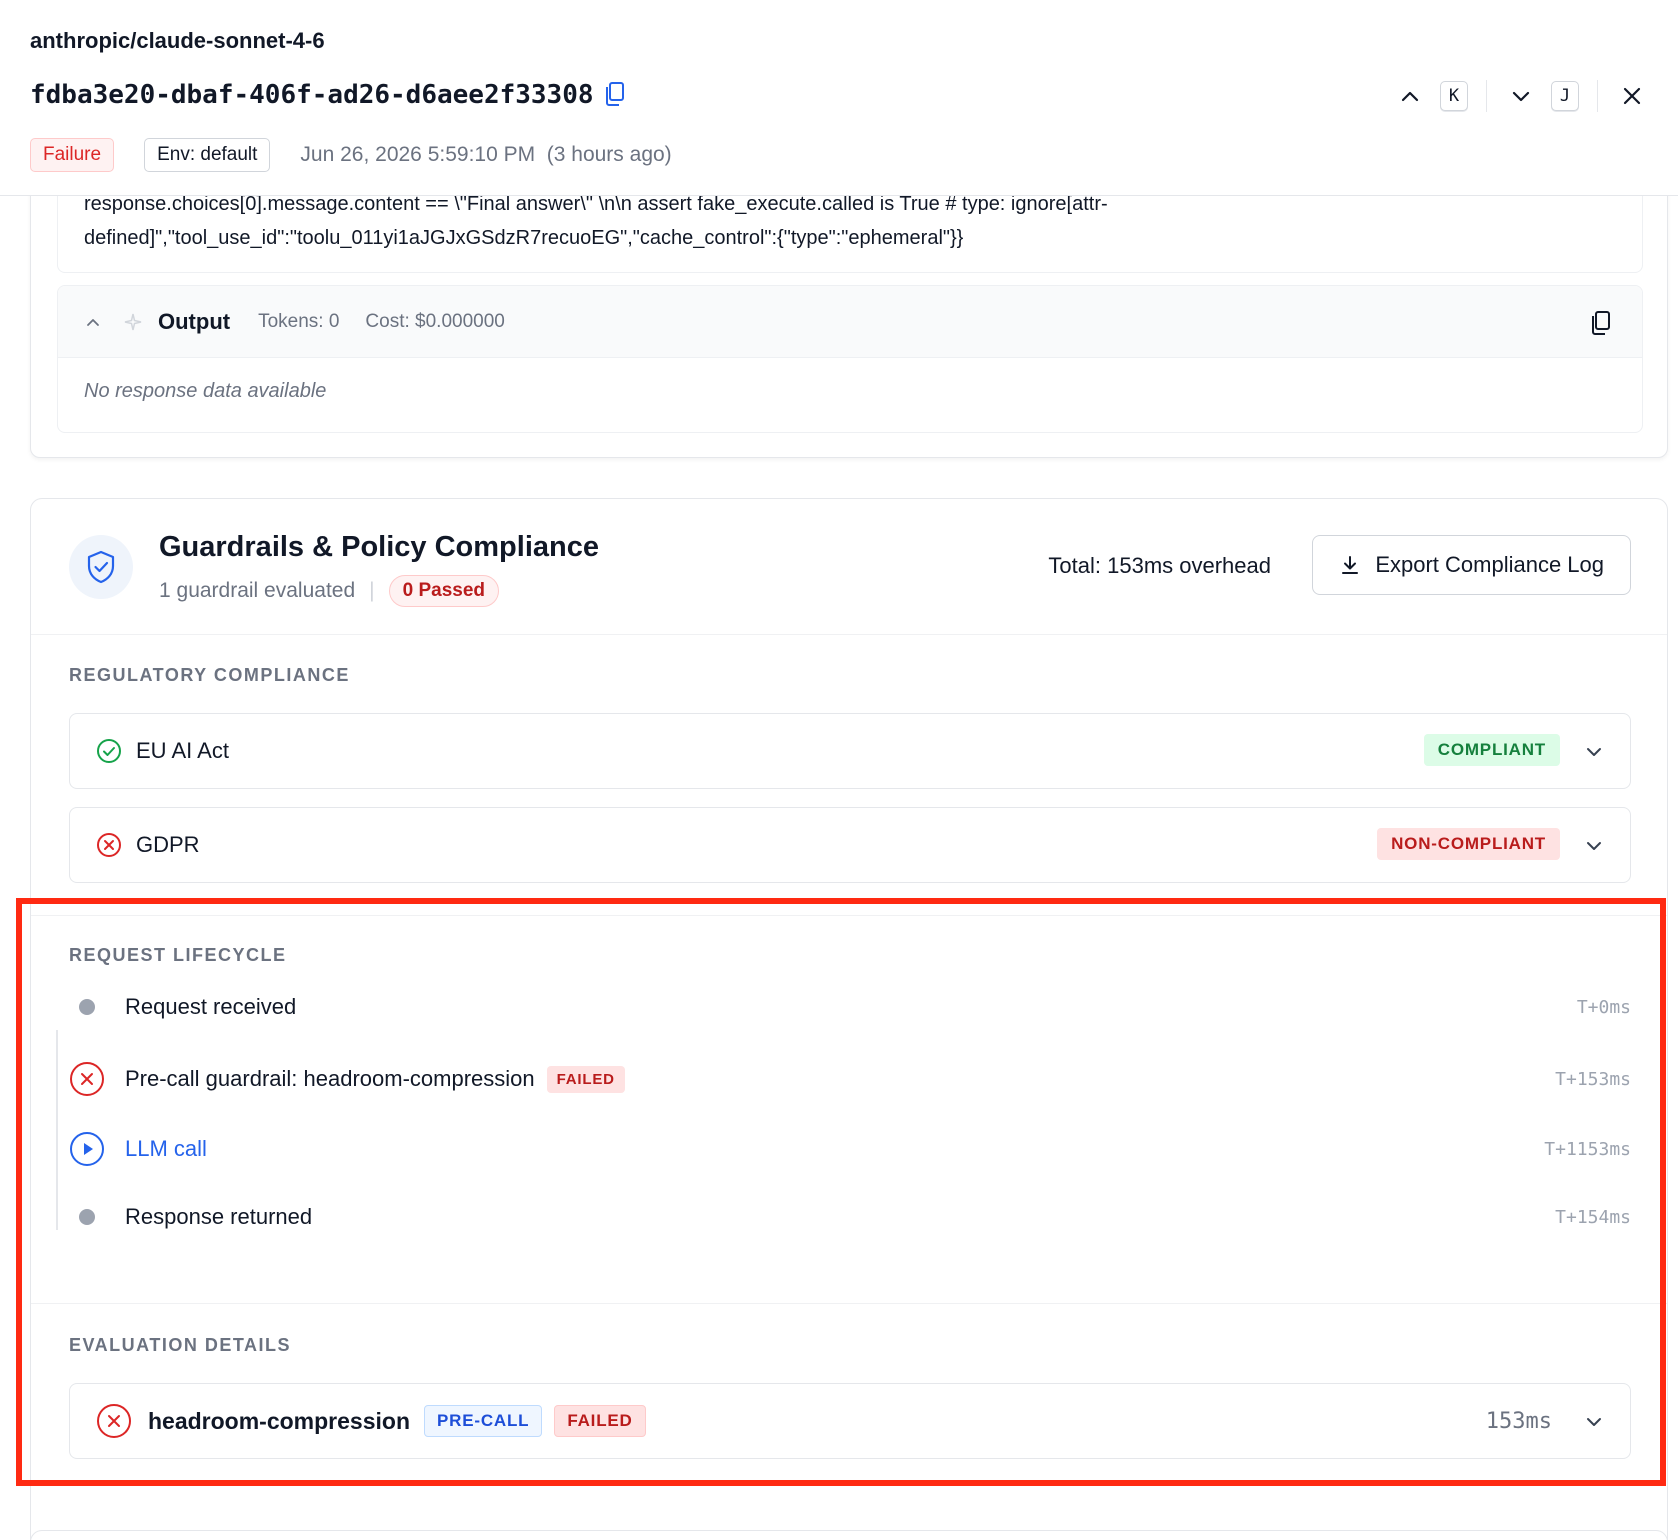  What do you see at coordinates (418, 154) in the screenshot?
I see `timestamp-absolute: Jun 26, 2026 5:59:10 PM` at bounding box center [418, 154].